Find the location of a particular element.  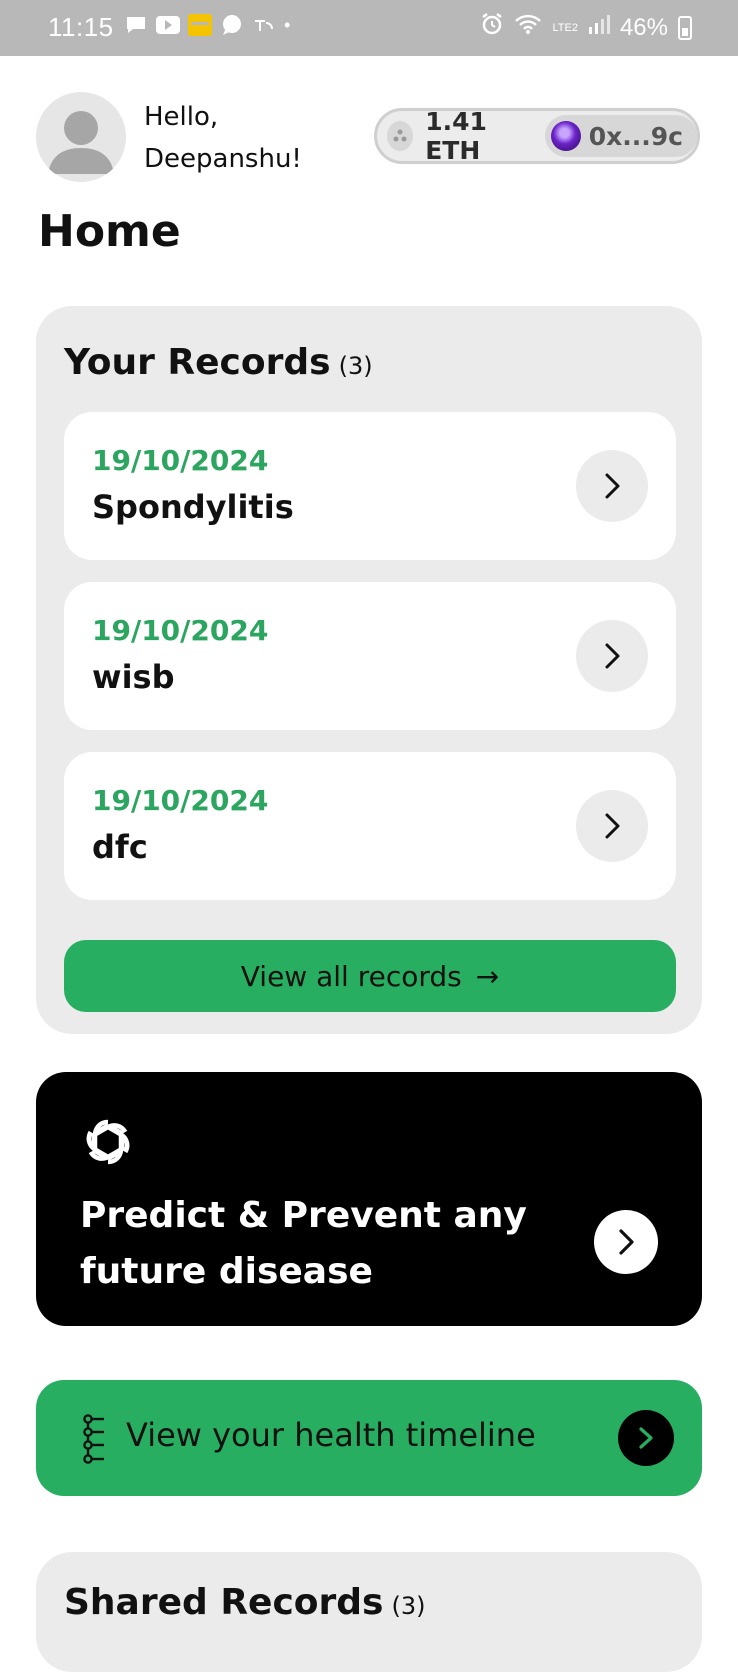

predict-go-button is located at coordinates (626, 1242).